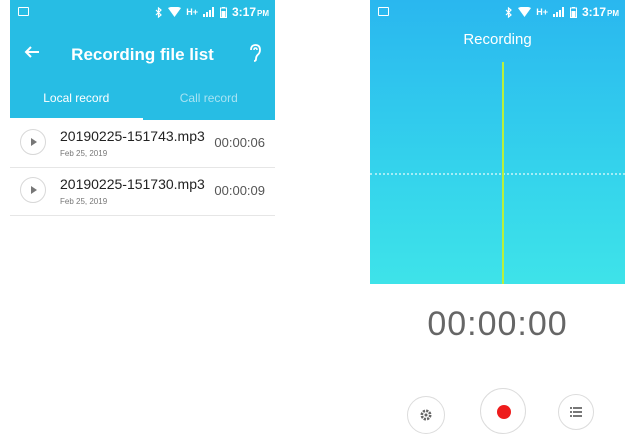 This screenshot has width=625, height=437. I want to click on settings-button, so click(426, 415).